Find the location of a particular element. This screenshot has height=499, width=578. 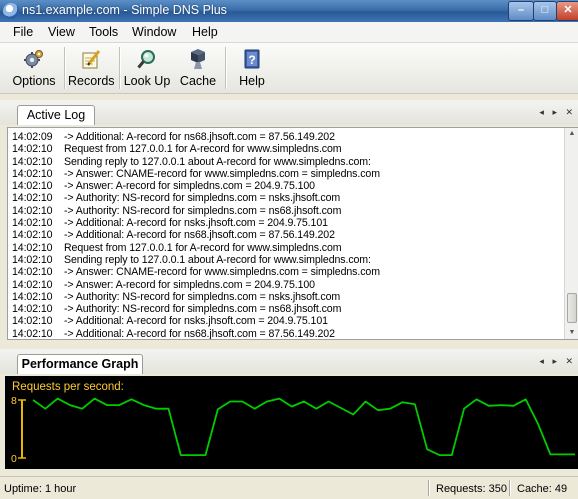

status-bar: Uptime: 1 hour Requests: 350 Cache: 49 is located at coordinates (289, 487).